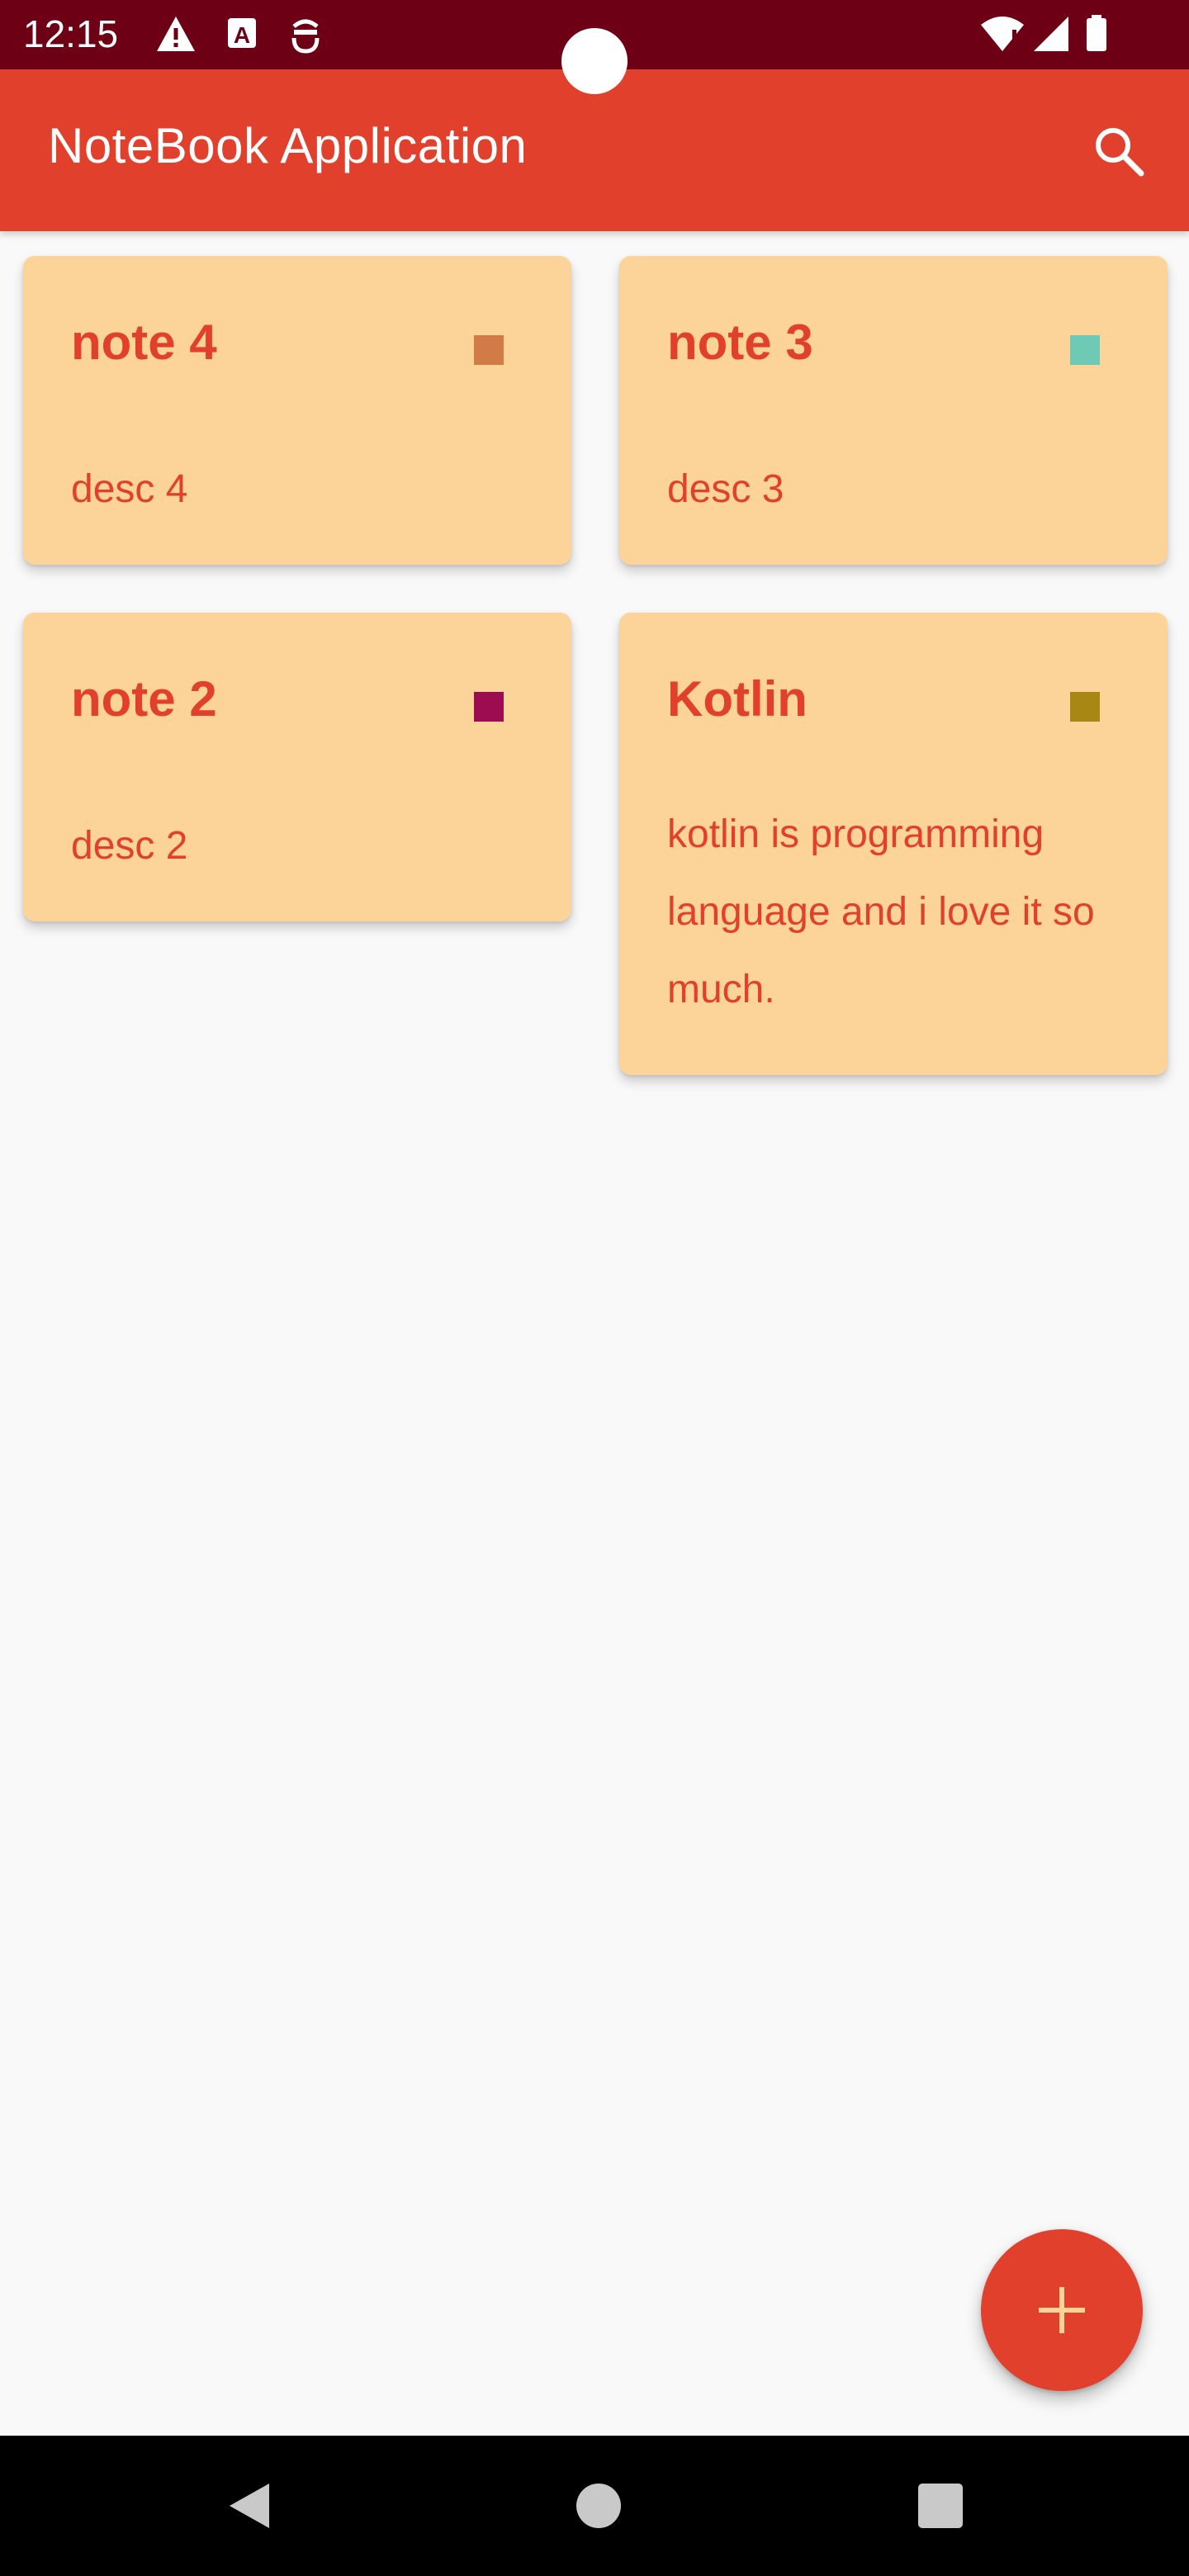 The image size is (1189, 2576). I want to click on nav-recents-button, so click(940, 2506).